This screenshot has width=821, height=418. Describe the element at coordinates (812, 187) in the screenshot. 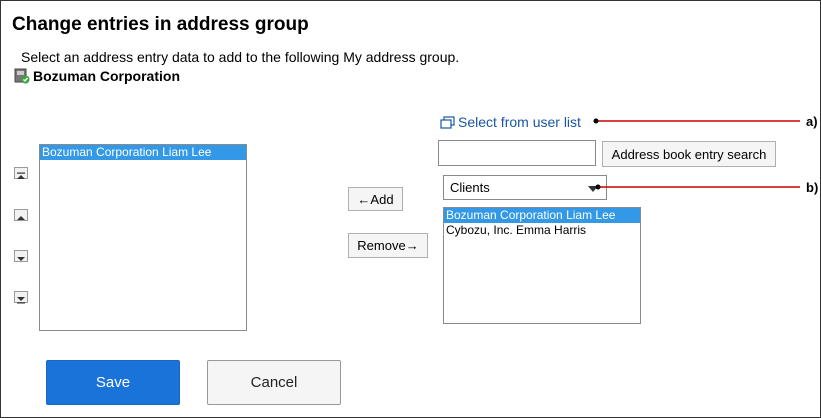

I see `callout-label-b: b)` at that location.